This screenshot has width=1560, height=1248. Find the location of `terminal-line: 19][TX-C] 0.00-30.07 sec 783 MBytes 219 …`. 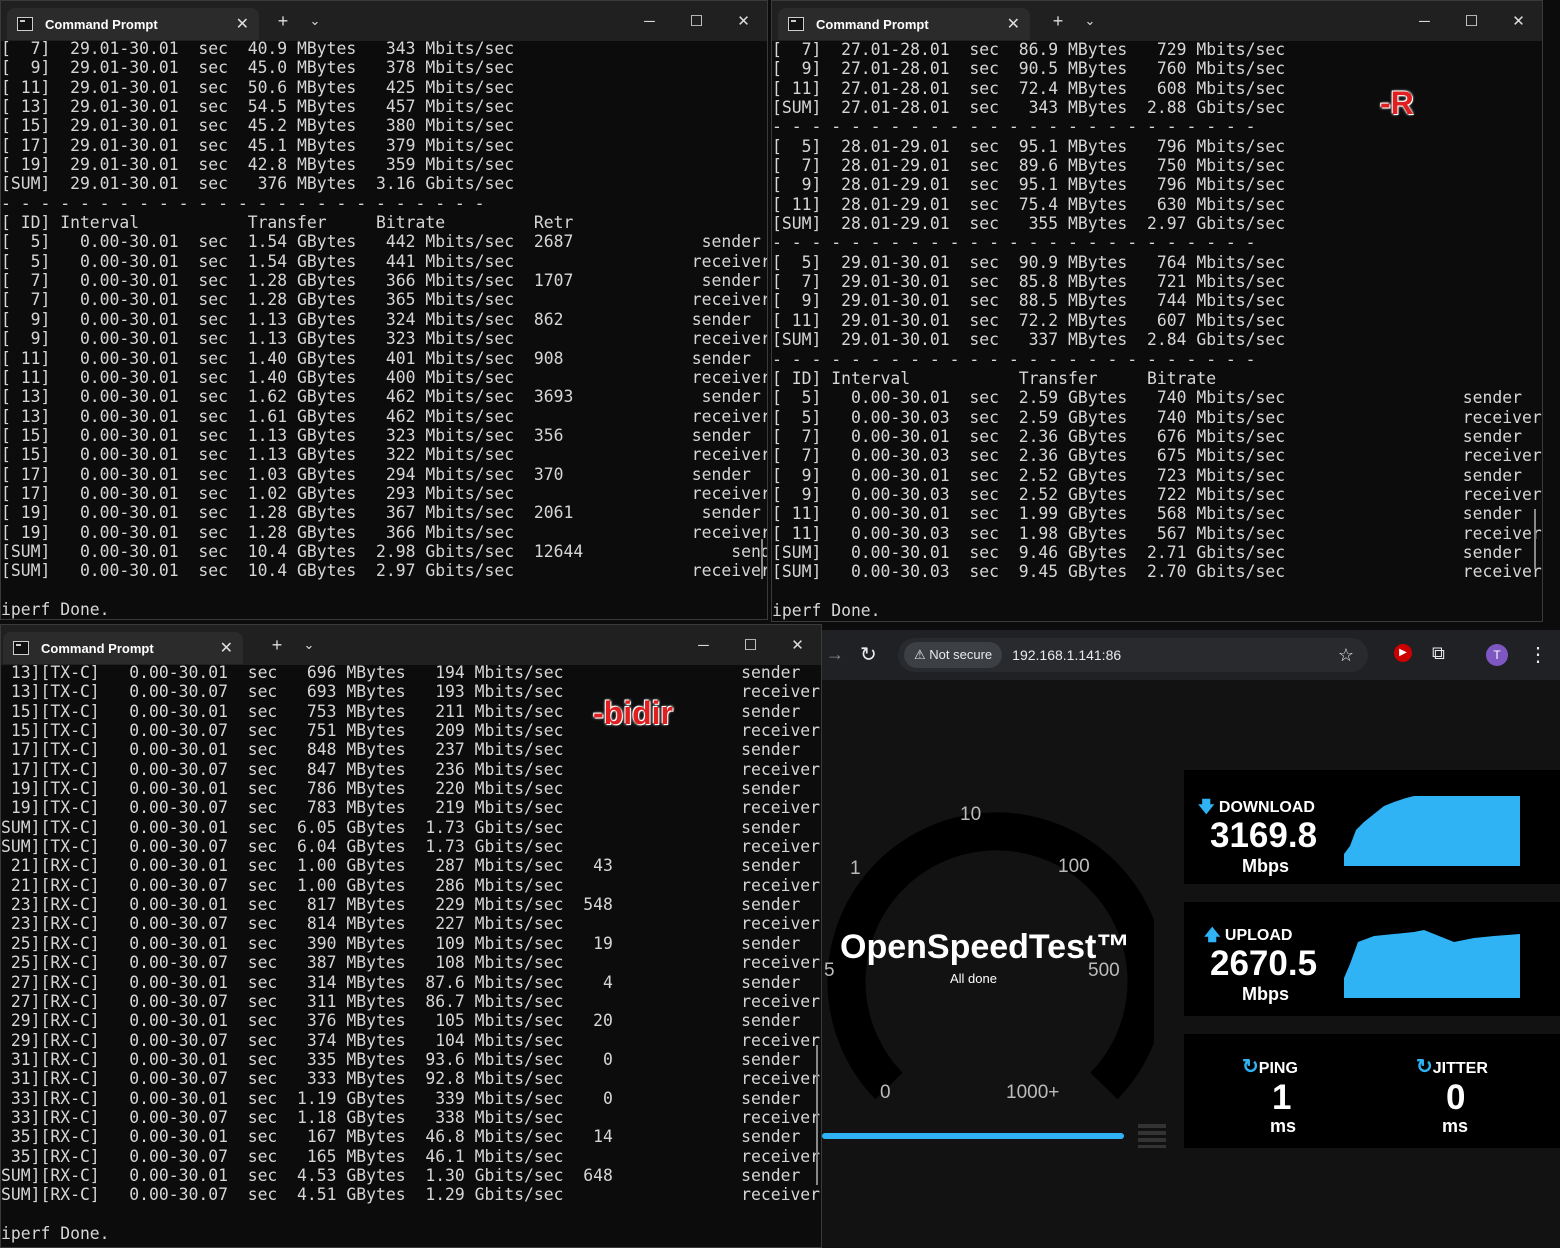

terminal-line: 19][TX-C] 0.00-30.07 sec 783 MBytes 219 … is located at coordinates (411, 808).